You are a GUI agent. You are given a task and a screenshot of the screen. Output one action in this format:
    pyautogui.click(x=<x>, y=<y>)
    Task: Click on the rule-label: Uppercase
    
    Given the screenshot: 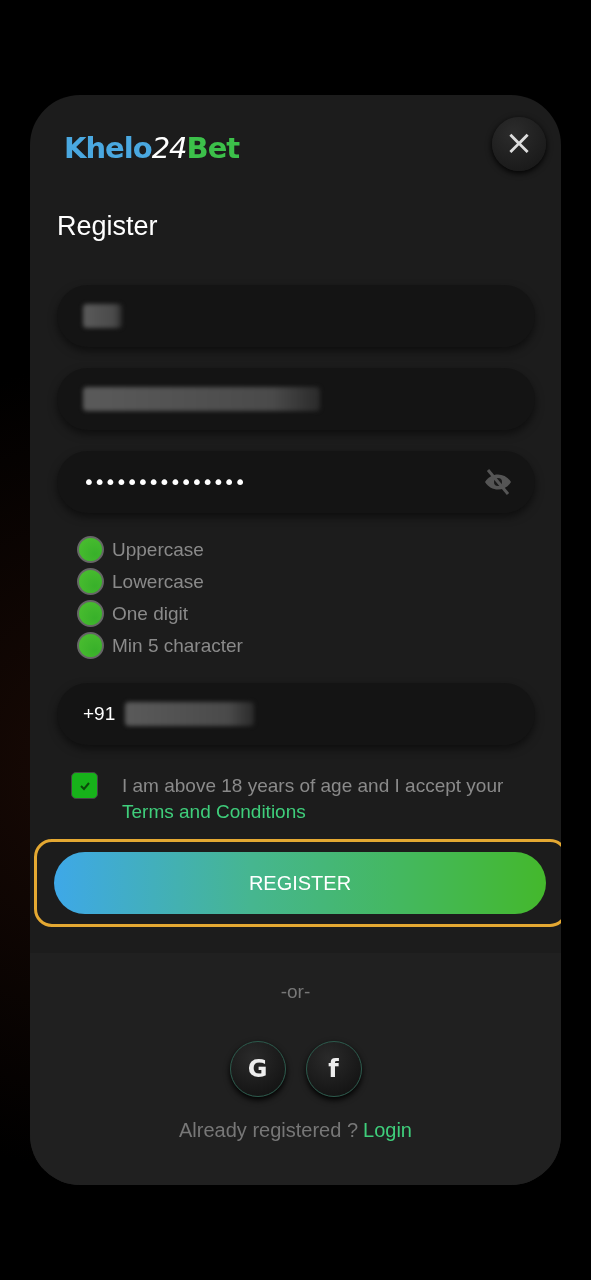 What is the action you would take?
    pyautogui.click(x=158, y=549)
    